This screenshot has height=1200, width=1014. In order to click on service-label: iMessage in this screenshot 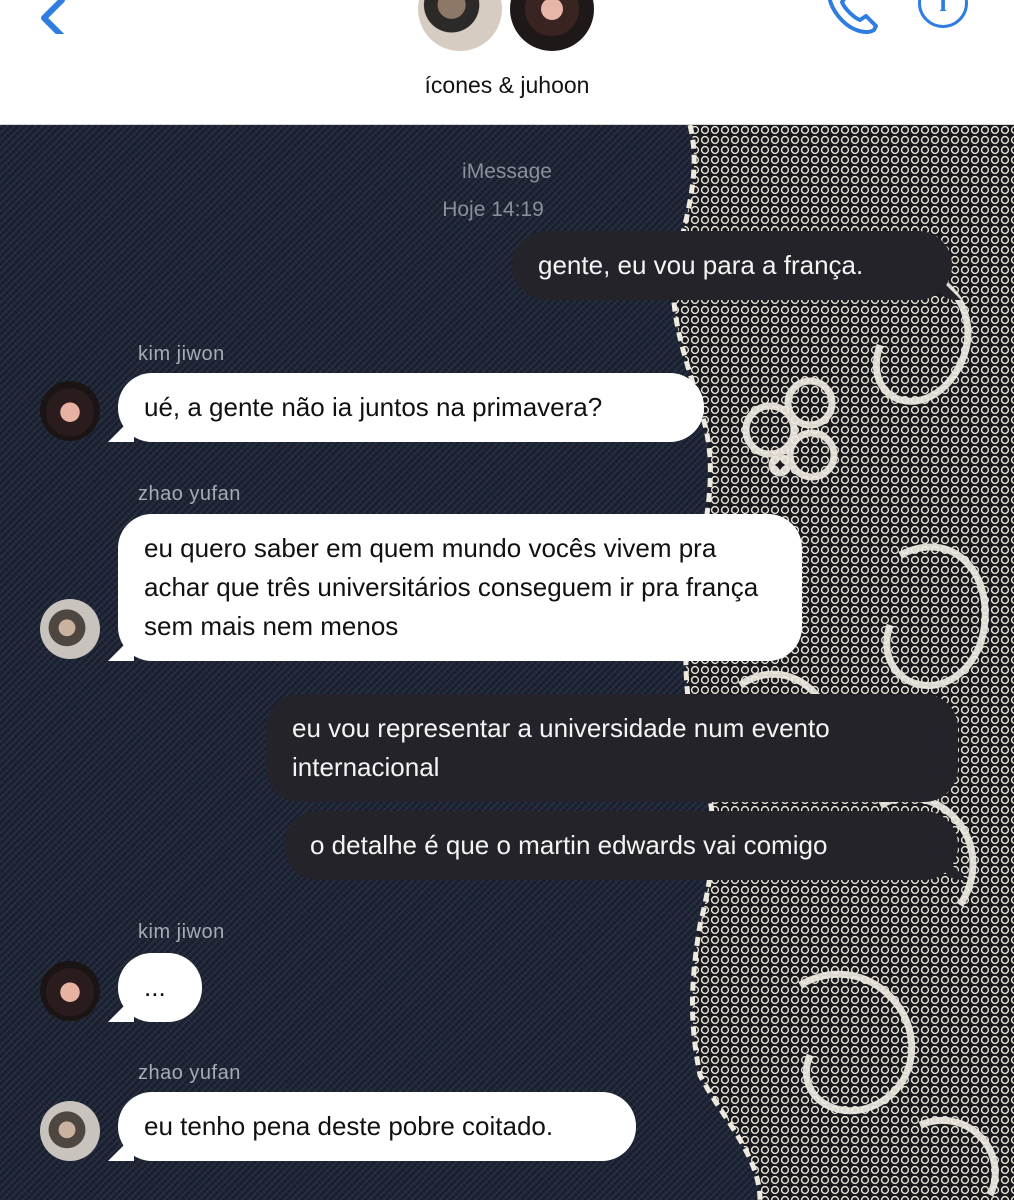, I will do `click(507, 171)`.